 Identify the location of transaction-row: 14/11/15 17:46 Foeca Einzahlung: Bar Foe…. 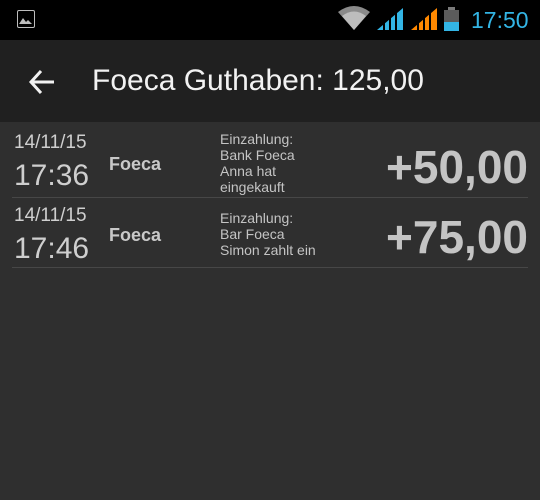
(270, 233).